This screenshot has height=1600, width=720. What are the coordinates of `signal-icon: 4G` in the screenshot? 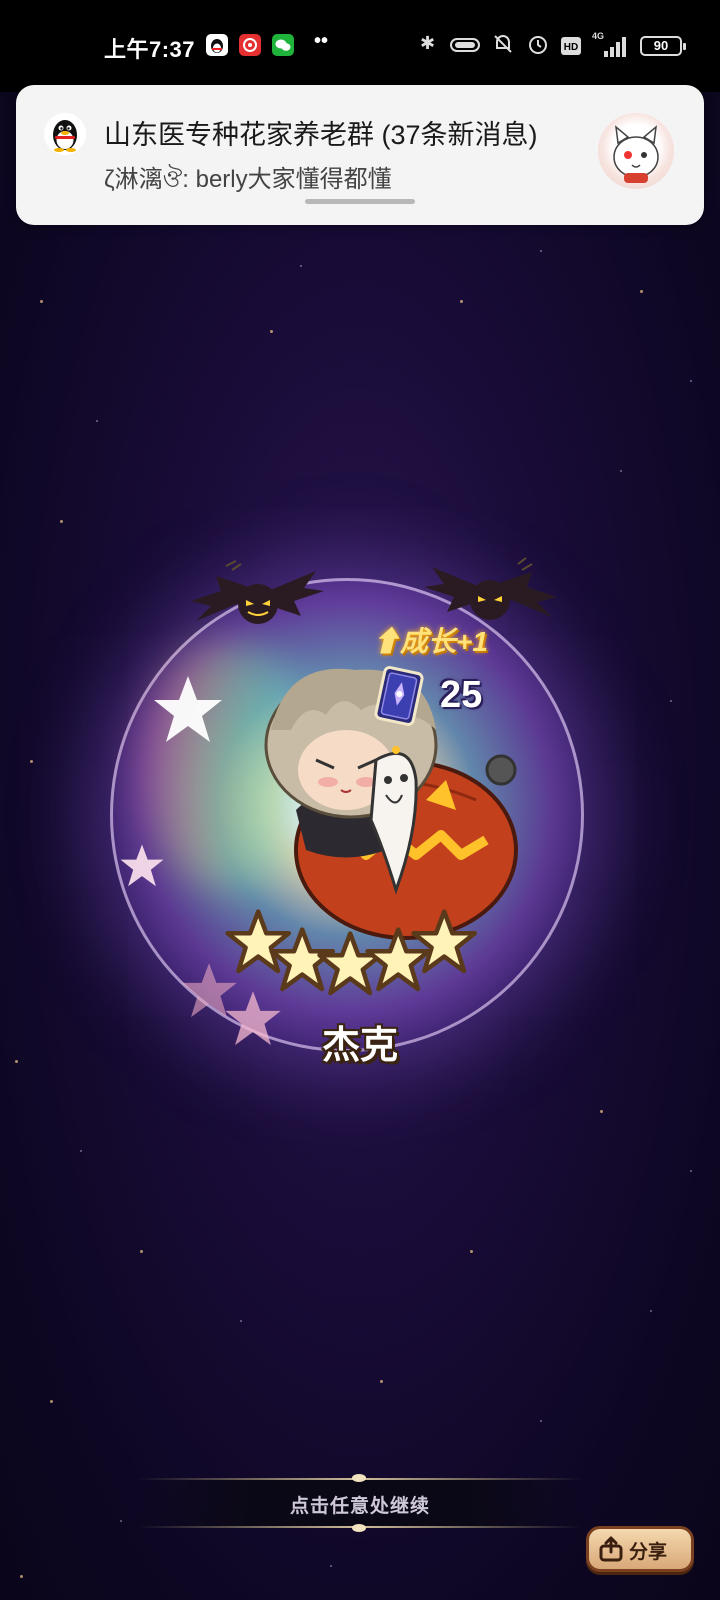 It's located at (610, 44).